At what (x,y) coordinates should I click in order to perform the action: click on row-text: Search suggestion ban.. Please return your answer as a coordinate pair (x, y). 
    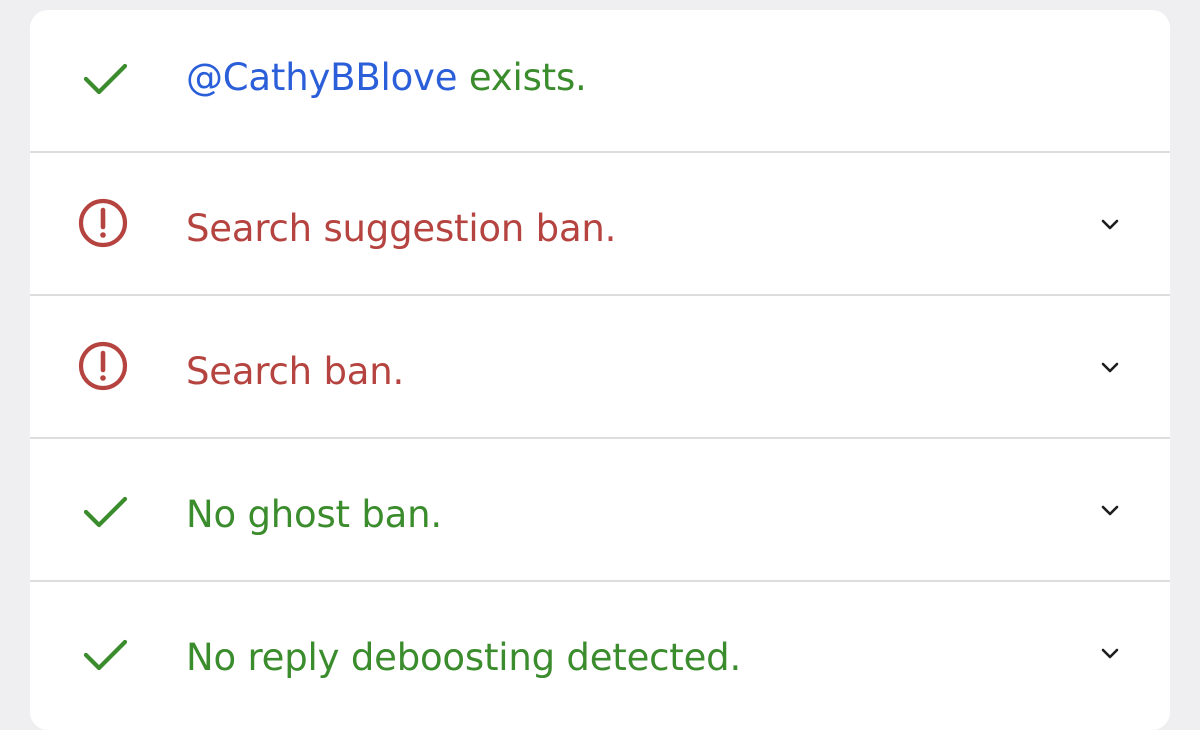
    Looking at the image, I should click on (401, 228).